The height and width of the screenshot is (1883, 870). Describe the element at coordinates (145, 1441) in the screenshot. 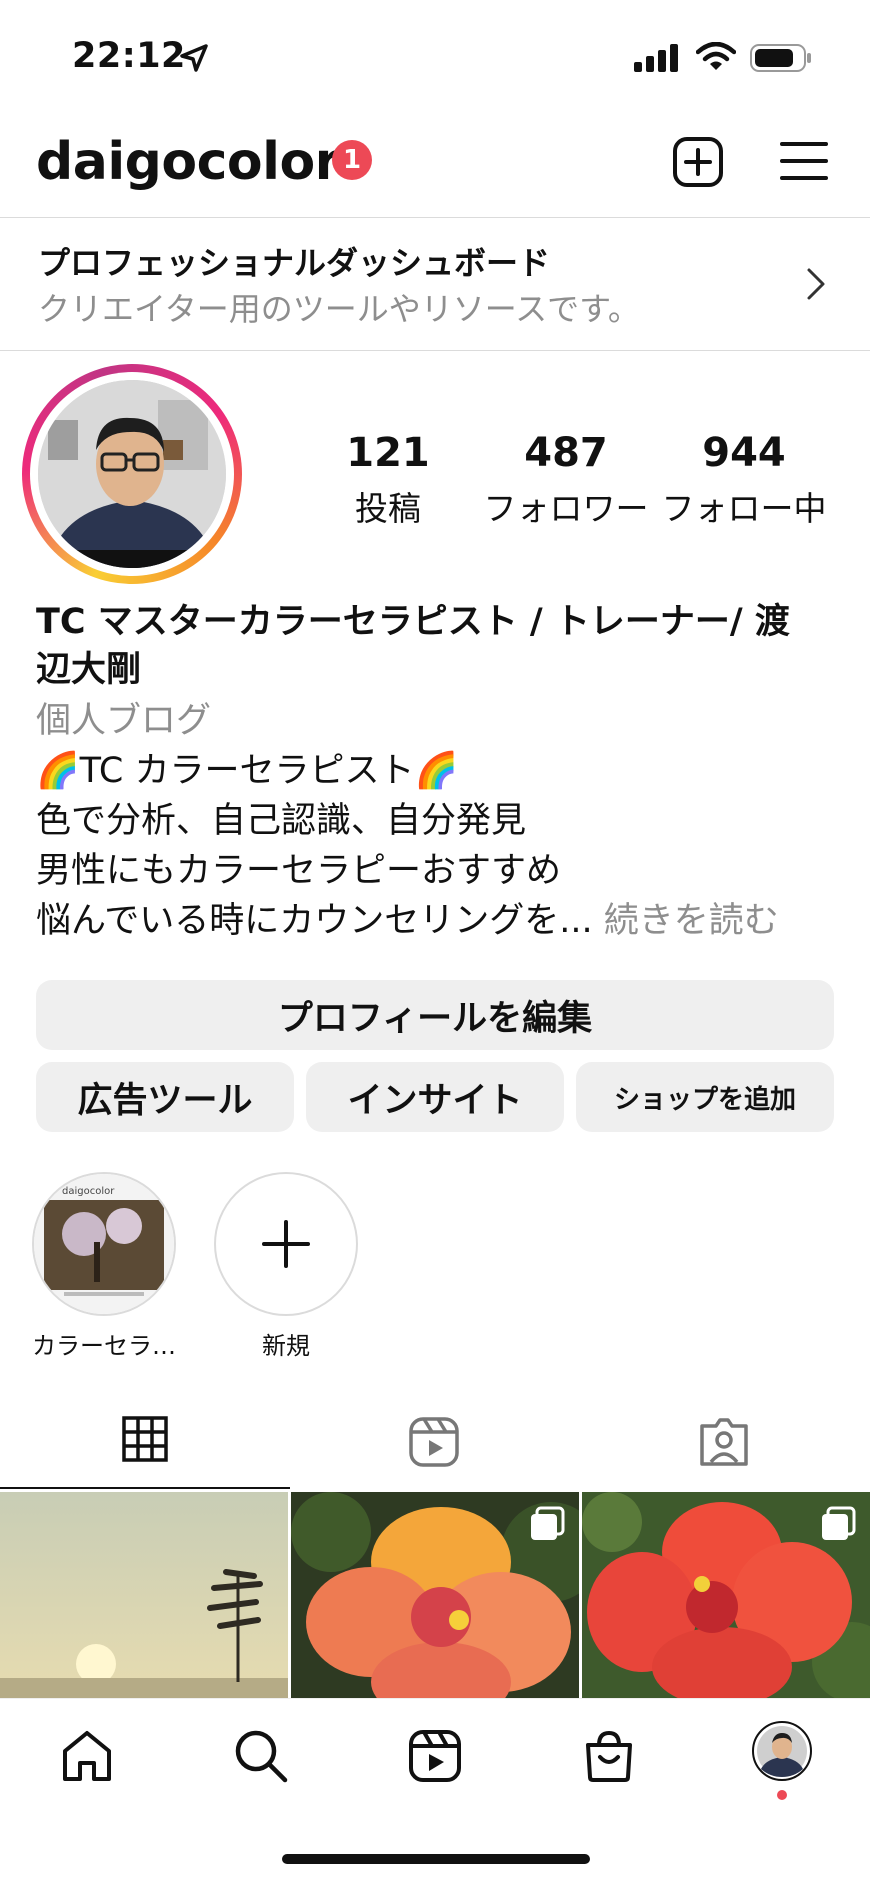

I see `grid-icon` at that location.